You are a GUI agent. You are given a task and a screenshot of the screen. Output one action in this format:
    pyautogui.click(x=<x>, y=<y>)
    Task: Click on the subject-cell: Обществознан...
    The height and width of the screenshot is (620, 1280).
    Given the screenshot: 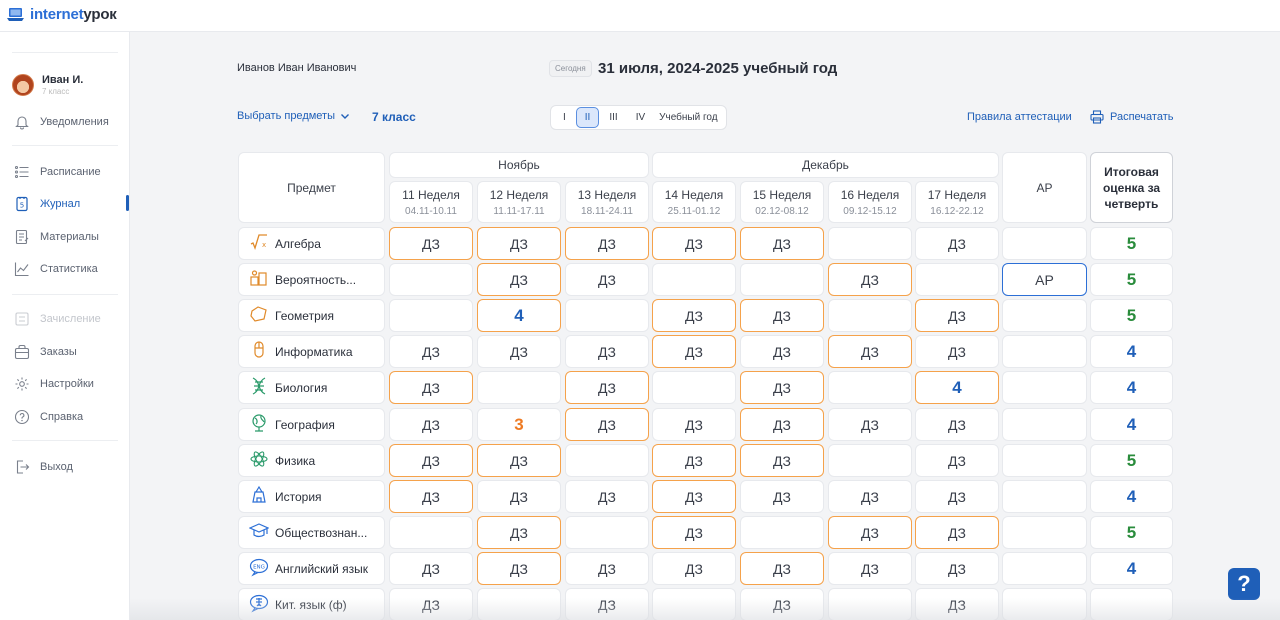 What is the action you would take?
    pyautogui.click(x=311, y=532)
    